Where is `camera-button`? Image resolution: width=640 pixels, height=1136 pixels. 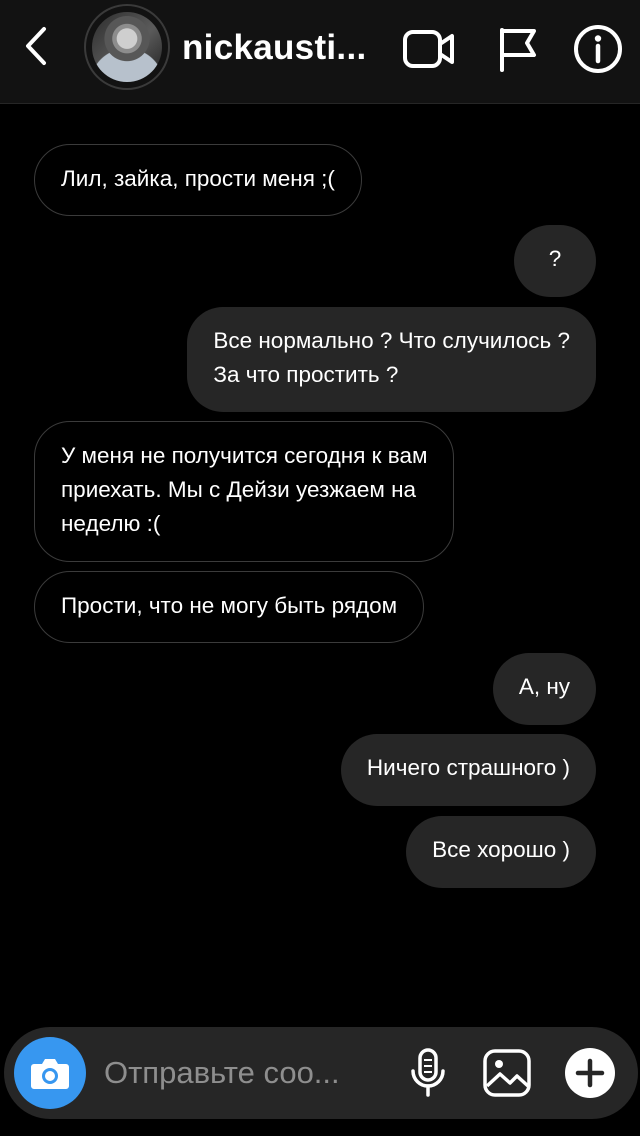 camera-button is located at coordinates (50, 1073).